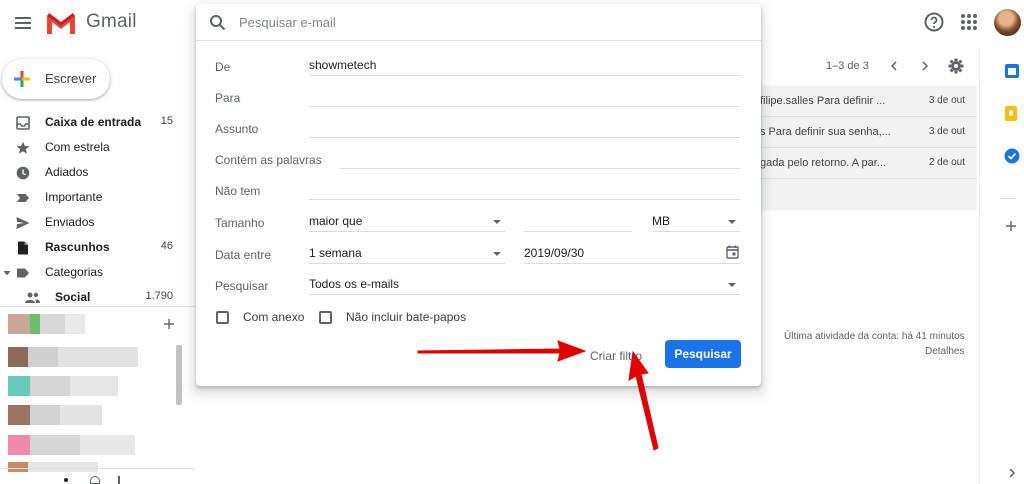  Describe the element at coordinates (166, 246) in the screenshot. I see `draft-count: 46` at that location.